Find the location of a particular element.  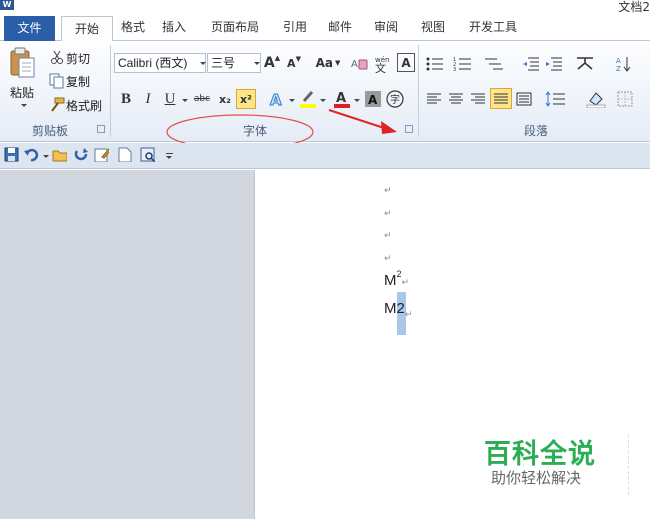

redo-icon is located at coordinates (81, 154).